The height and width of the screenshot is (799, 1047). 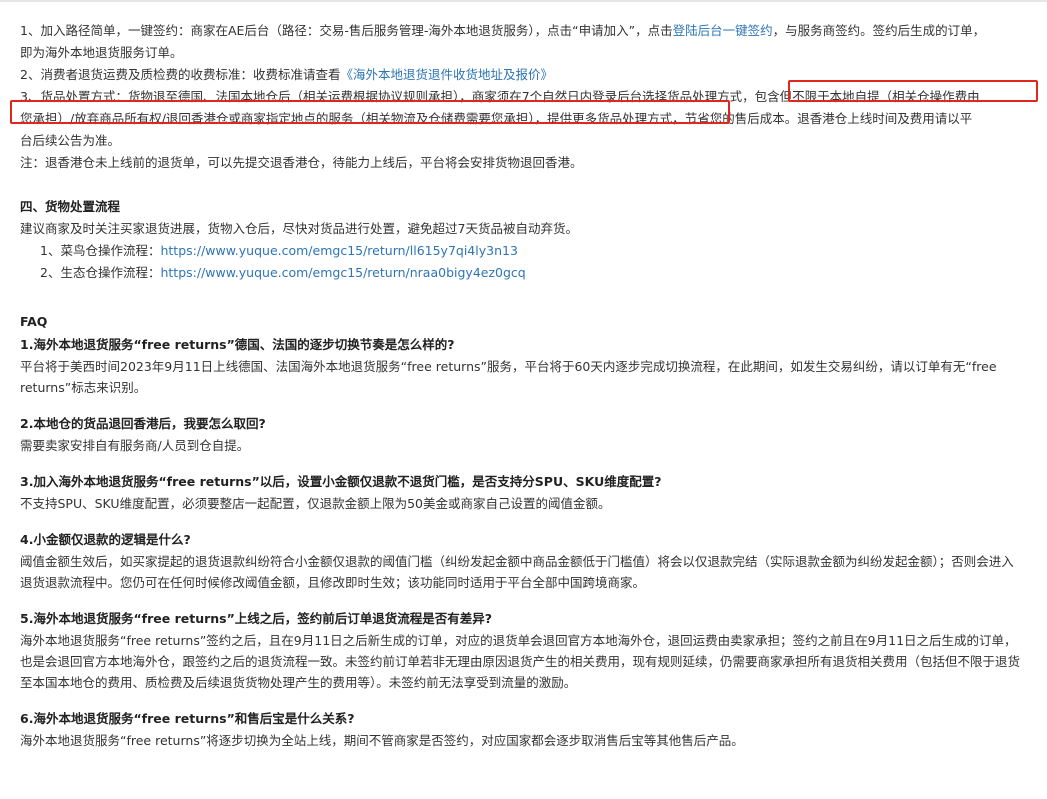 What do you see at coordinates (135, 445) in the screenshot?
I see `faq-answer: 需要卖家安排自有服务商/人员到仓自提。` at bounding box center [135, 445].